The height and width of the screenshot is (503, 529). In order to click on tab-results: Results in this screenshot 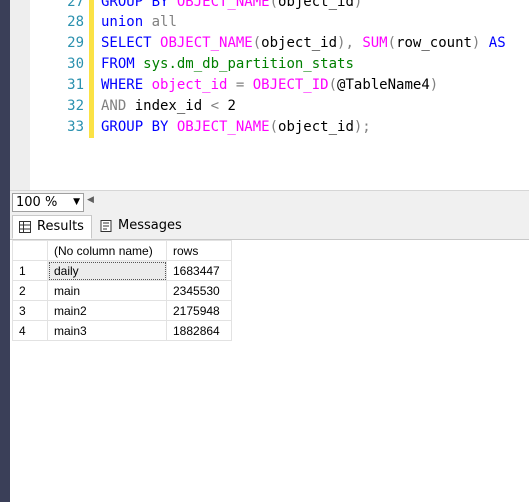, I will do `click(52, 227)`.